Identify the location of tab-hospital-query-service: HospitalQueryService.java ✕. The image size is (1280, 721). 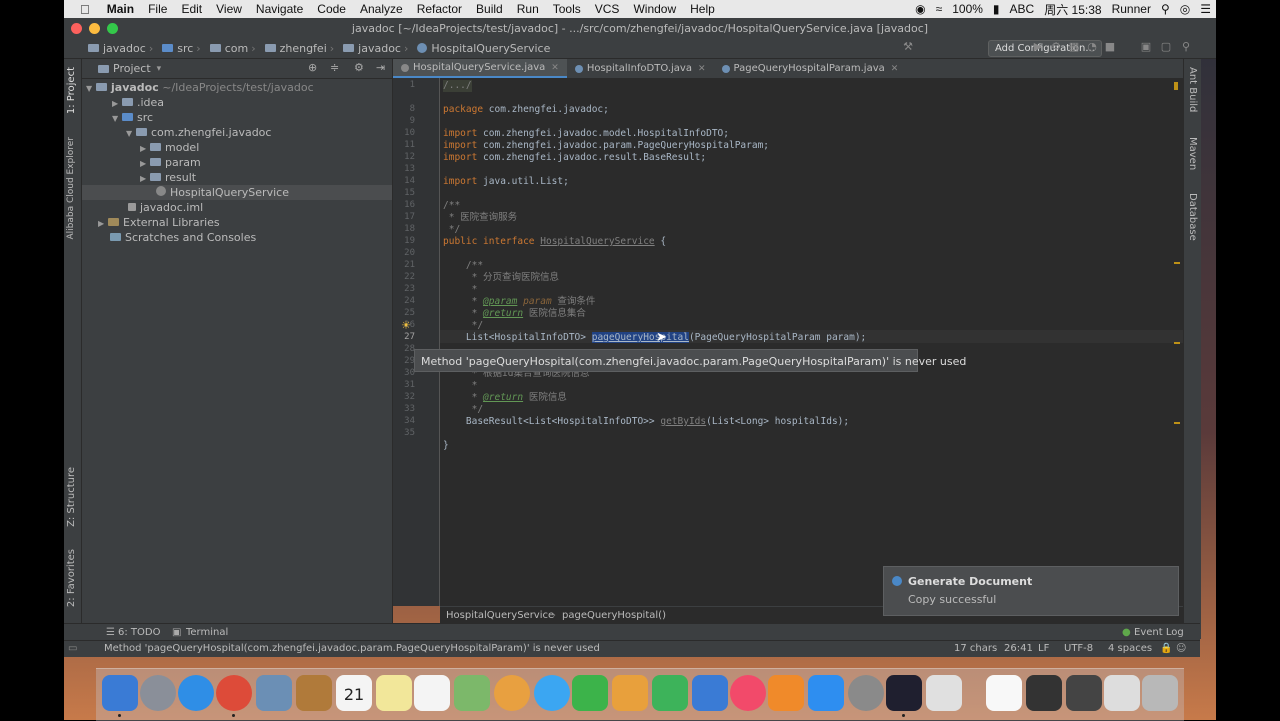
(480, 68).